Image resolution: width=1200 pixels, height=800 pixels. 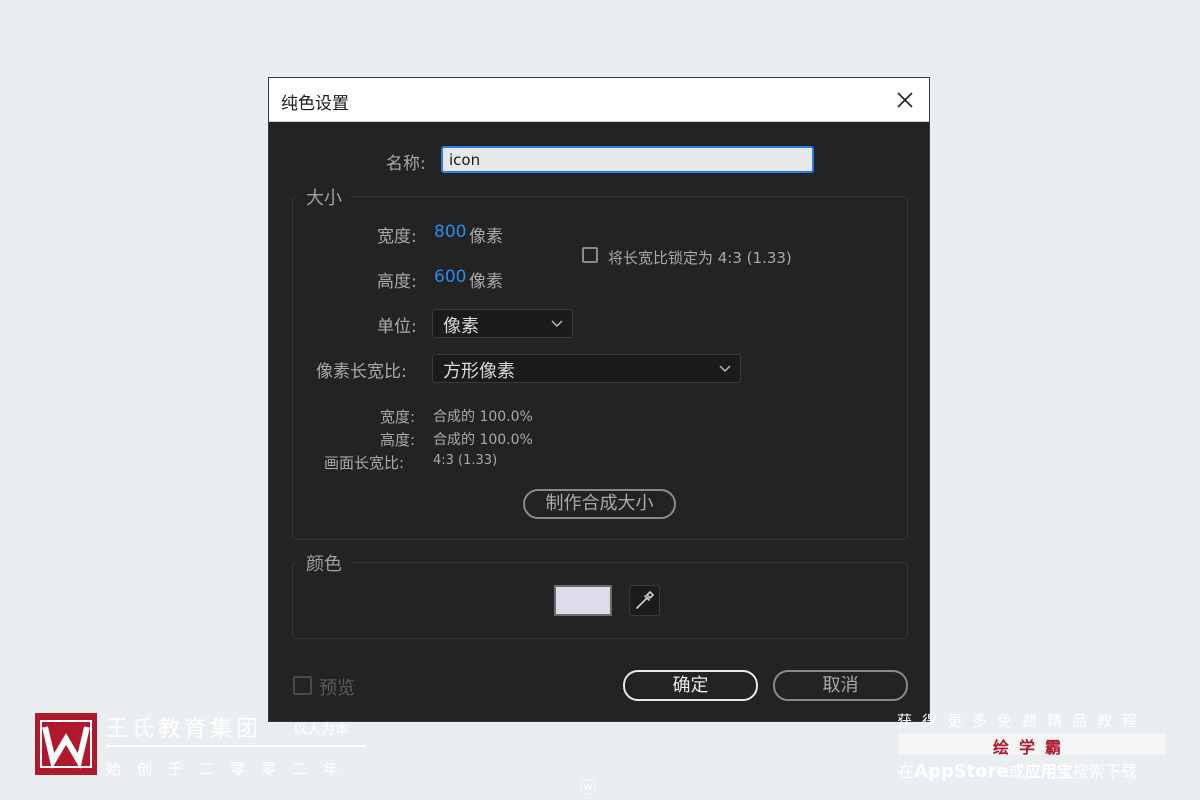 I want to click on info-frame-aspect-label: 画面长宽比:, so click(x=364, y=463).